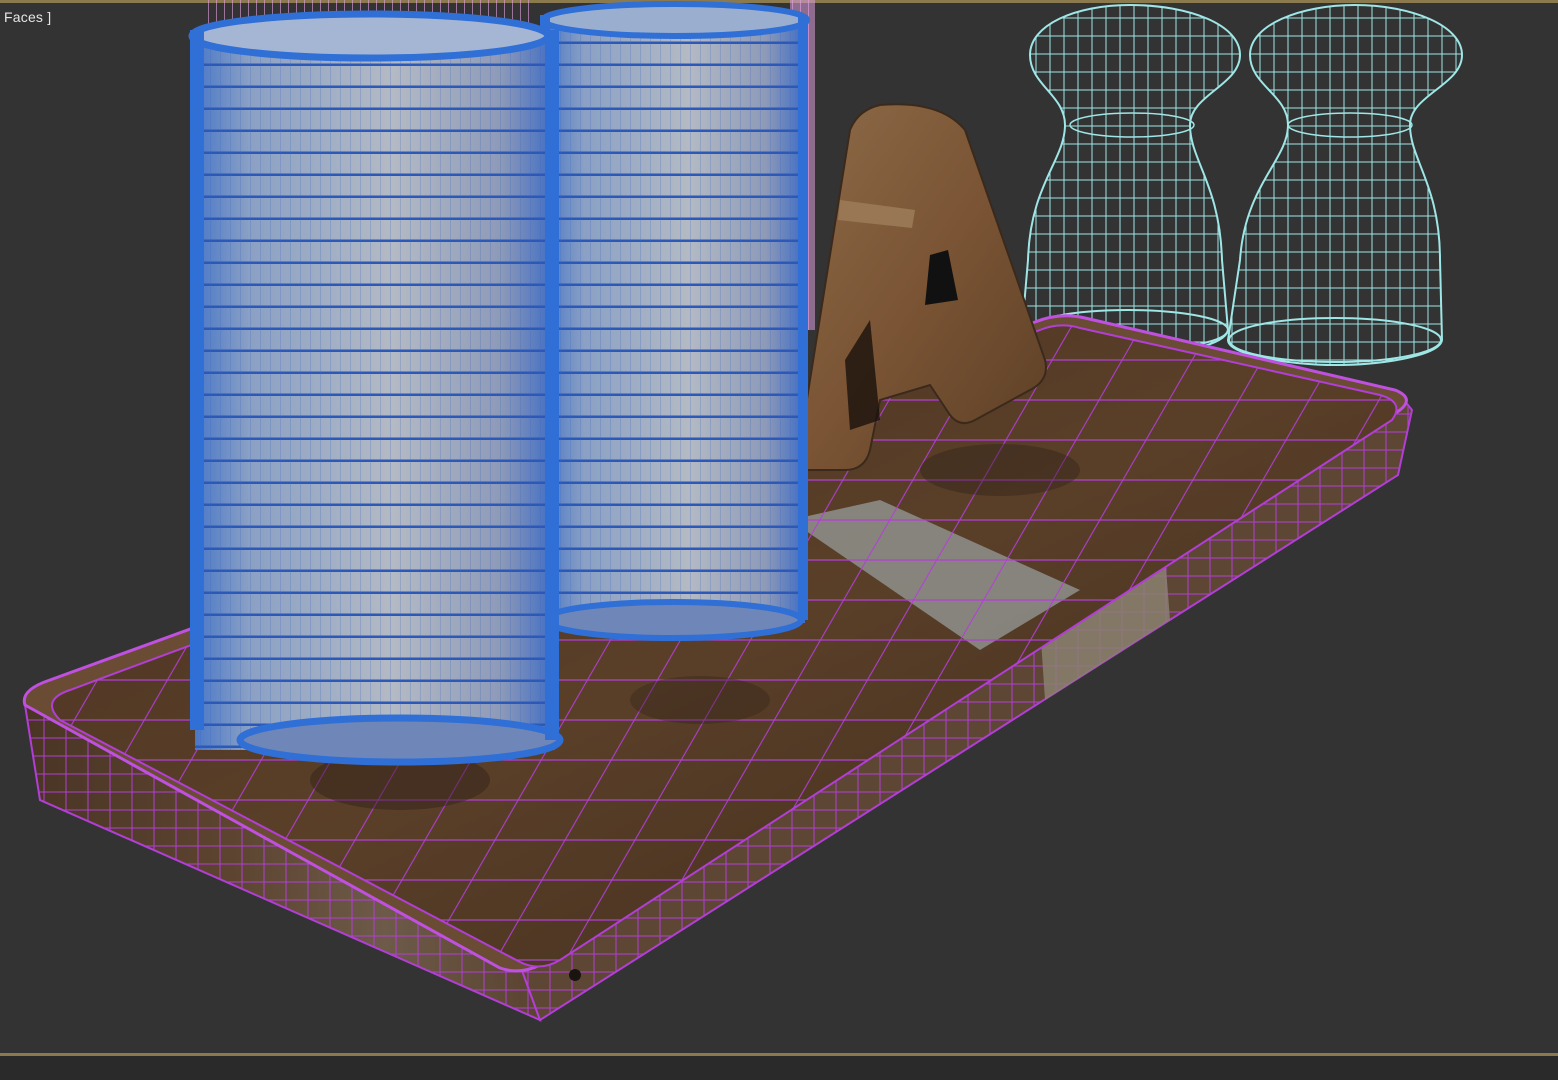 This screenshot has width=1558, height=1080. Describe the element at coordinates (779, 1068) in the screenshot. I see `viewport-bottom-strip` at that location.